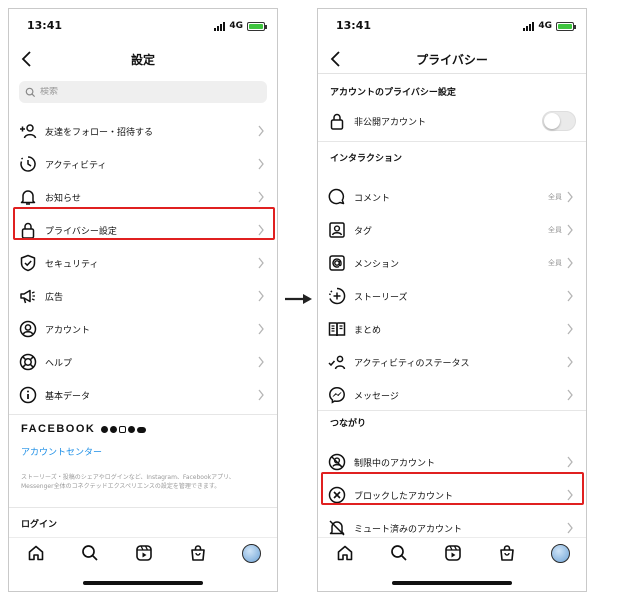  Describe the element at coordinates (337, 395) in the screenshot. I see `messenger-icon` at that location.